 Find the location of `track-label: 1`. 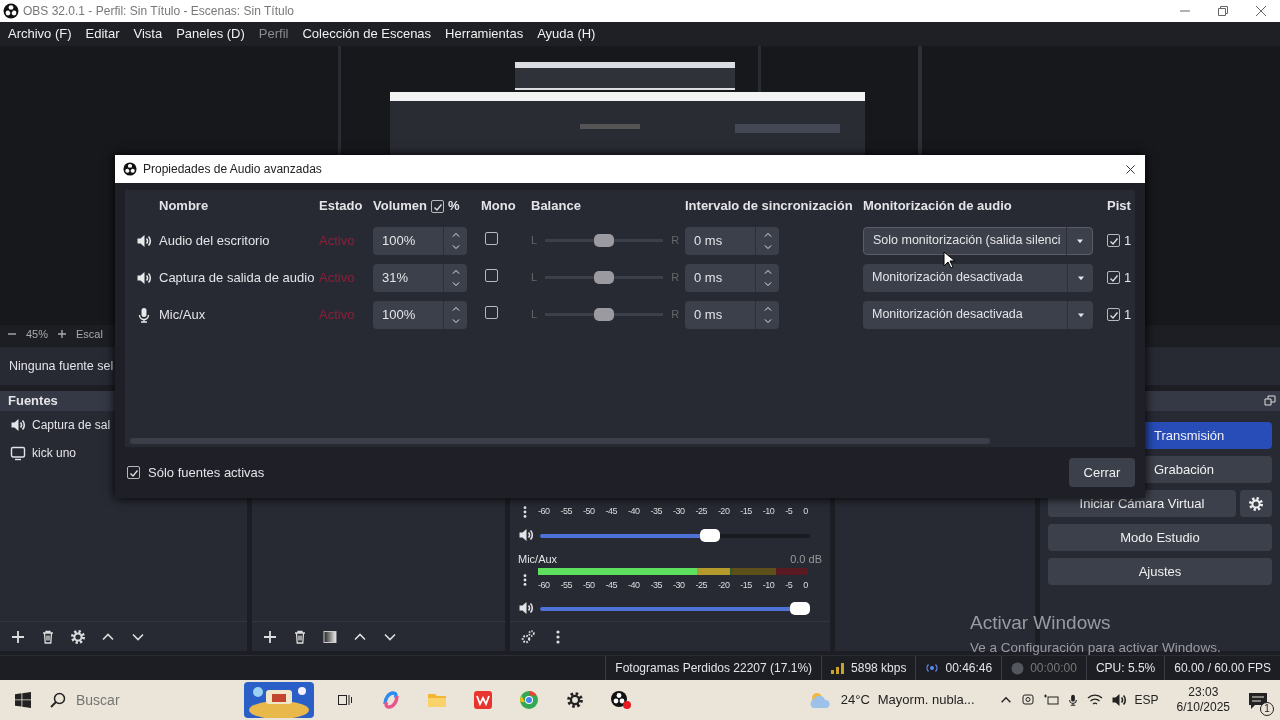

track-label: 1 is located at coordinates (1128, 277).